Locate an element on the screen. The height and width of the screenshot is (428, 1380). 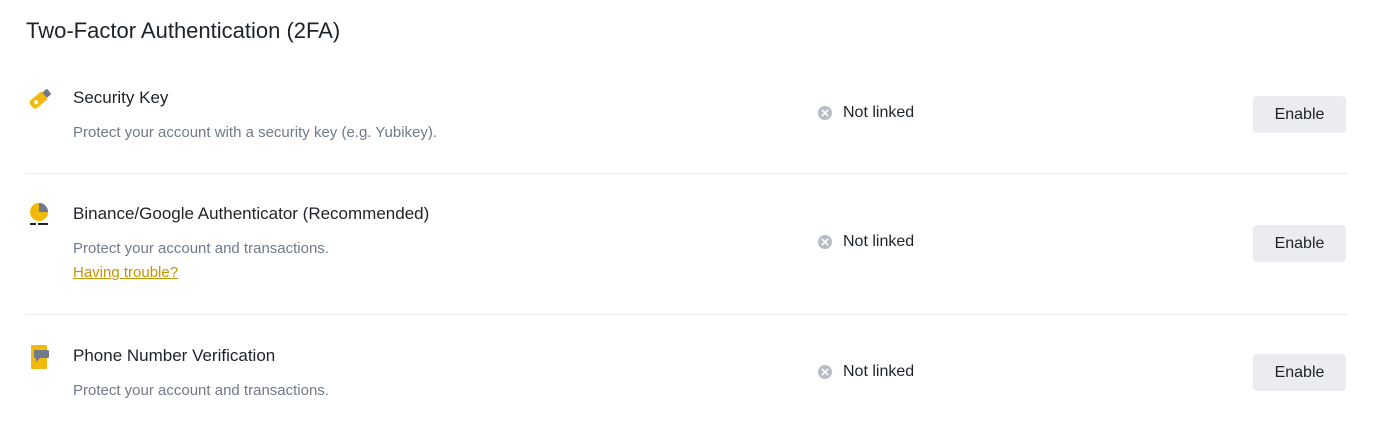
authenticator-description: Protect your account and transactions. is located at coordinates (201, 248).